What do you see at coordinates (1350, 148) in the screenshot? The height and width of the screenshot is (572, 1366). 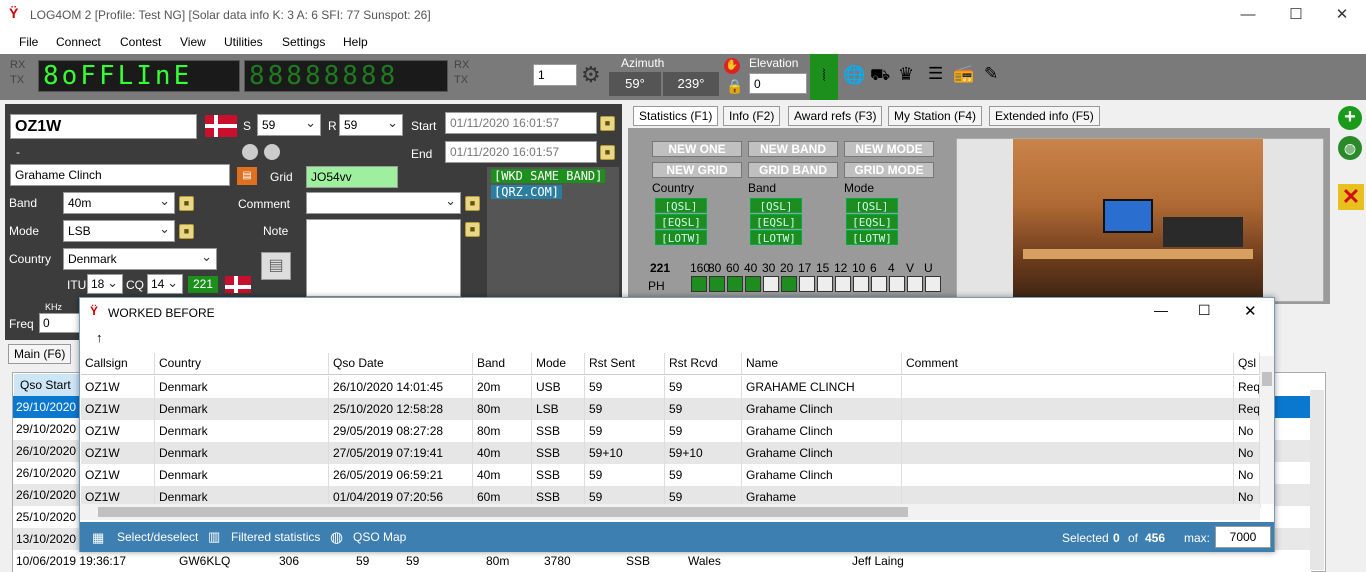 I see `world-icon: ◍` at bounding box center [1350, 148].